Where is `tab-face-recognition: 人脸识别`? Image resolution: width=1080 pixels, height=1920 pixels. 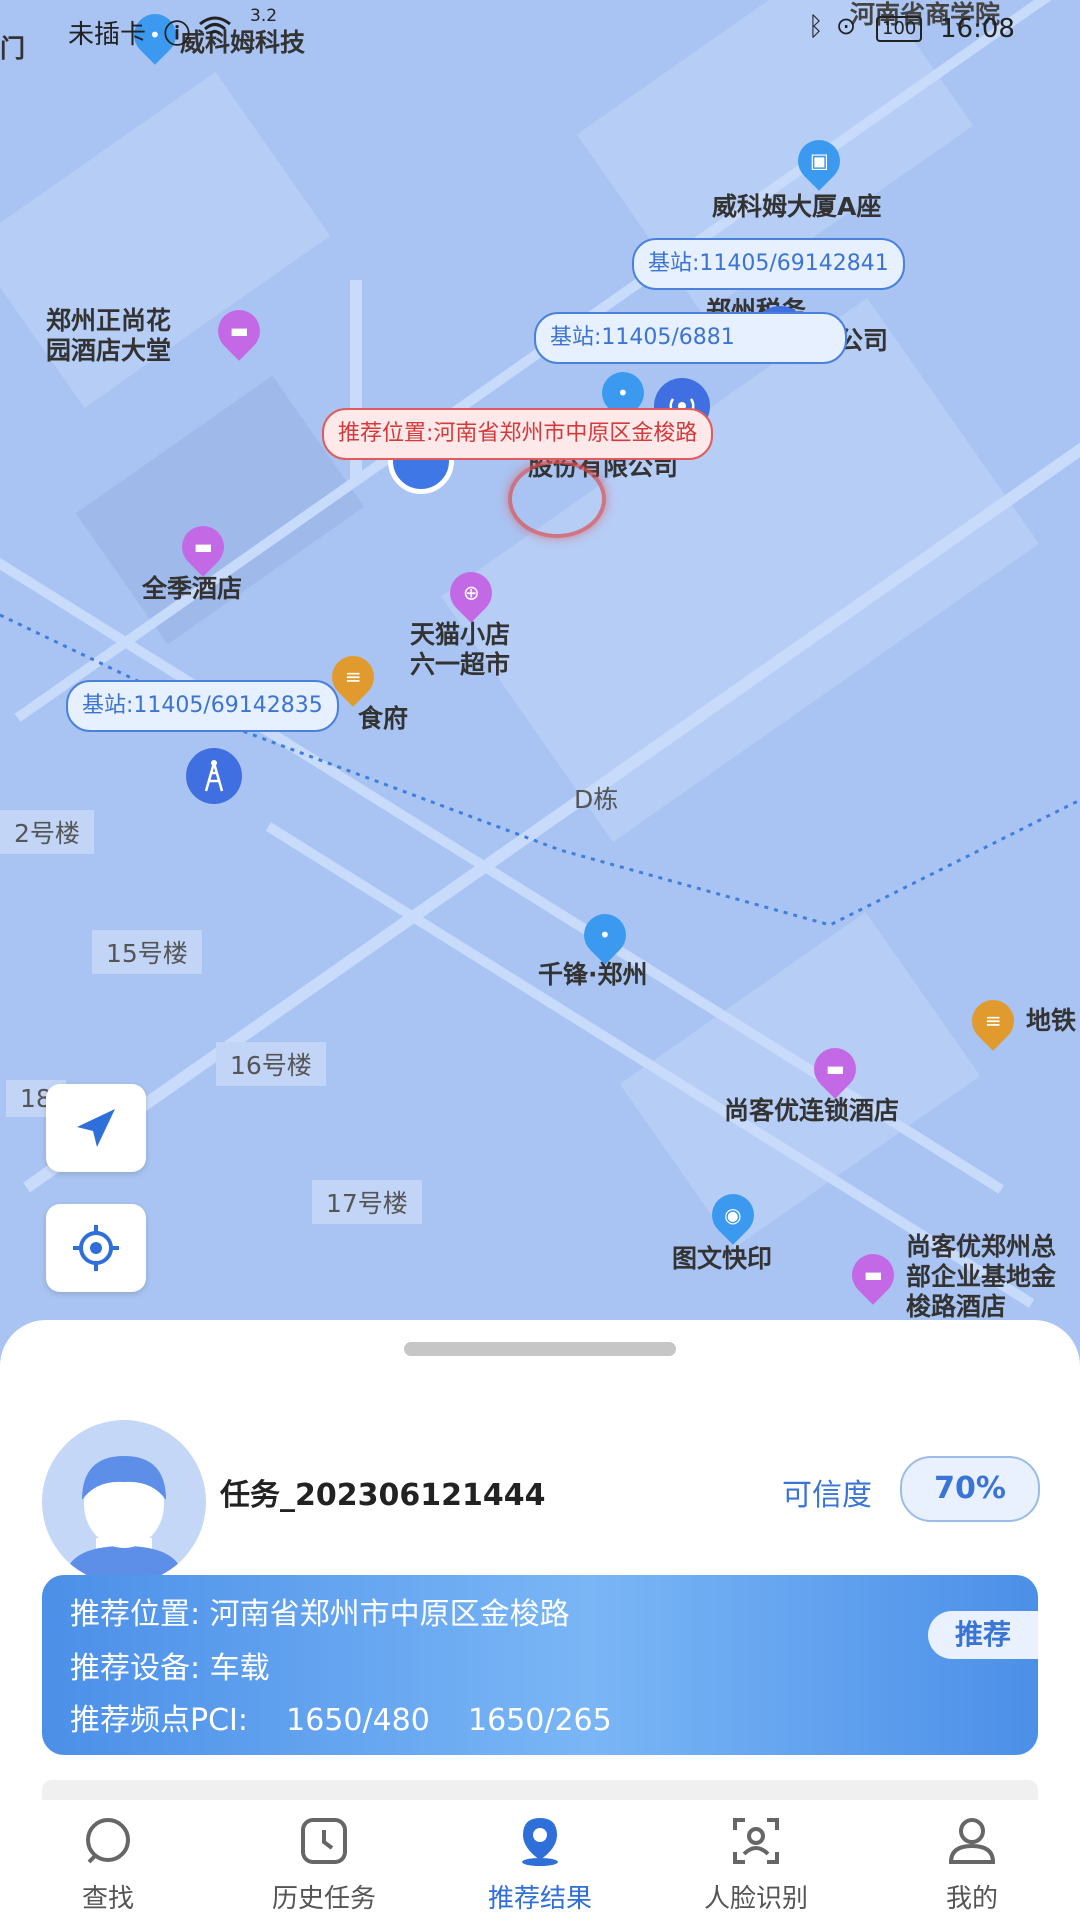 tab-face-recognition: 人脸识别 is located at coordinates (756, 1860).